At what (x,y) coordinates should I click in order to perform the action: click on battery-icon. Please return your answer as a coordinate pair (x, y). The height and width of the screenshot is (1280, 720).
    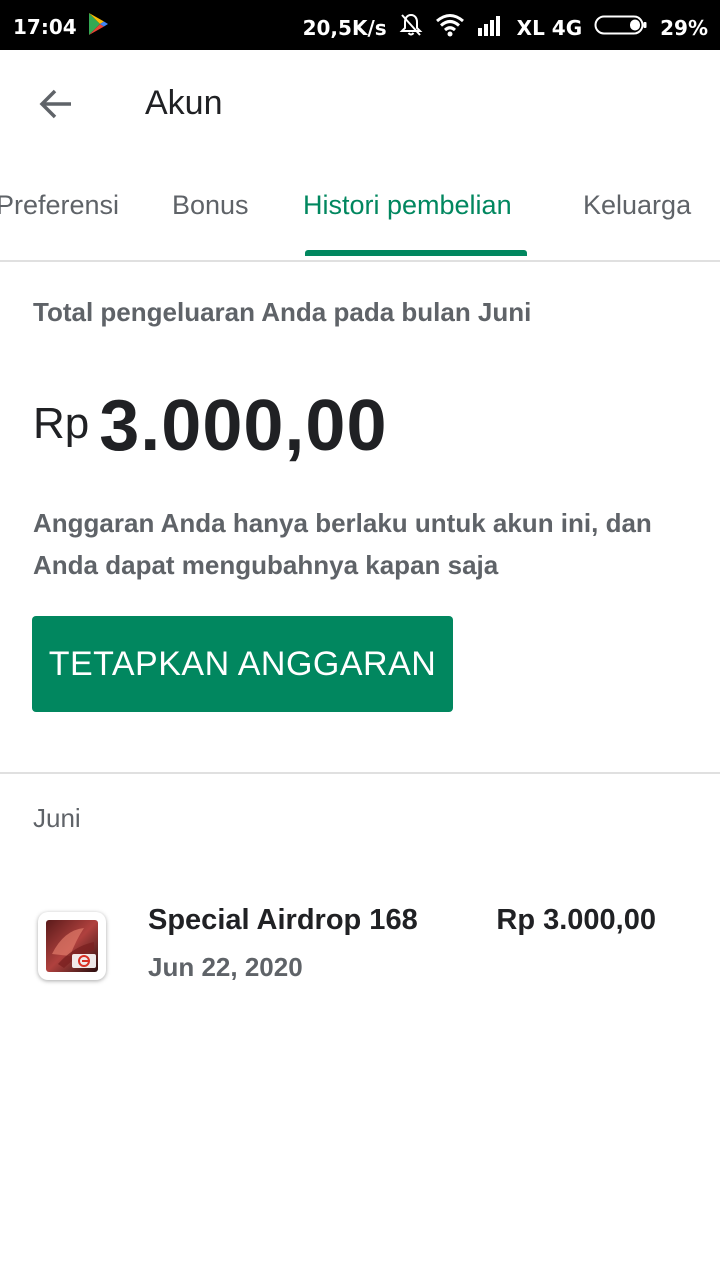
    Looking at the image, I should click on (621, 27).